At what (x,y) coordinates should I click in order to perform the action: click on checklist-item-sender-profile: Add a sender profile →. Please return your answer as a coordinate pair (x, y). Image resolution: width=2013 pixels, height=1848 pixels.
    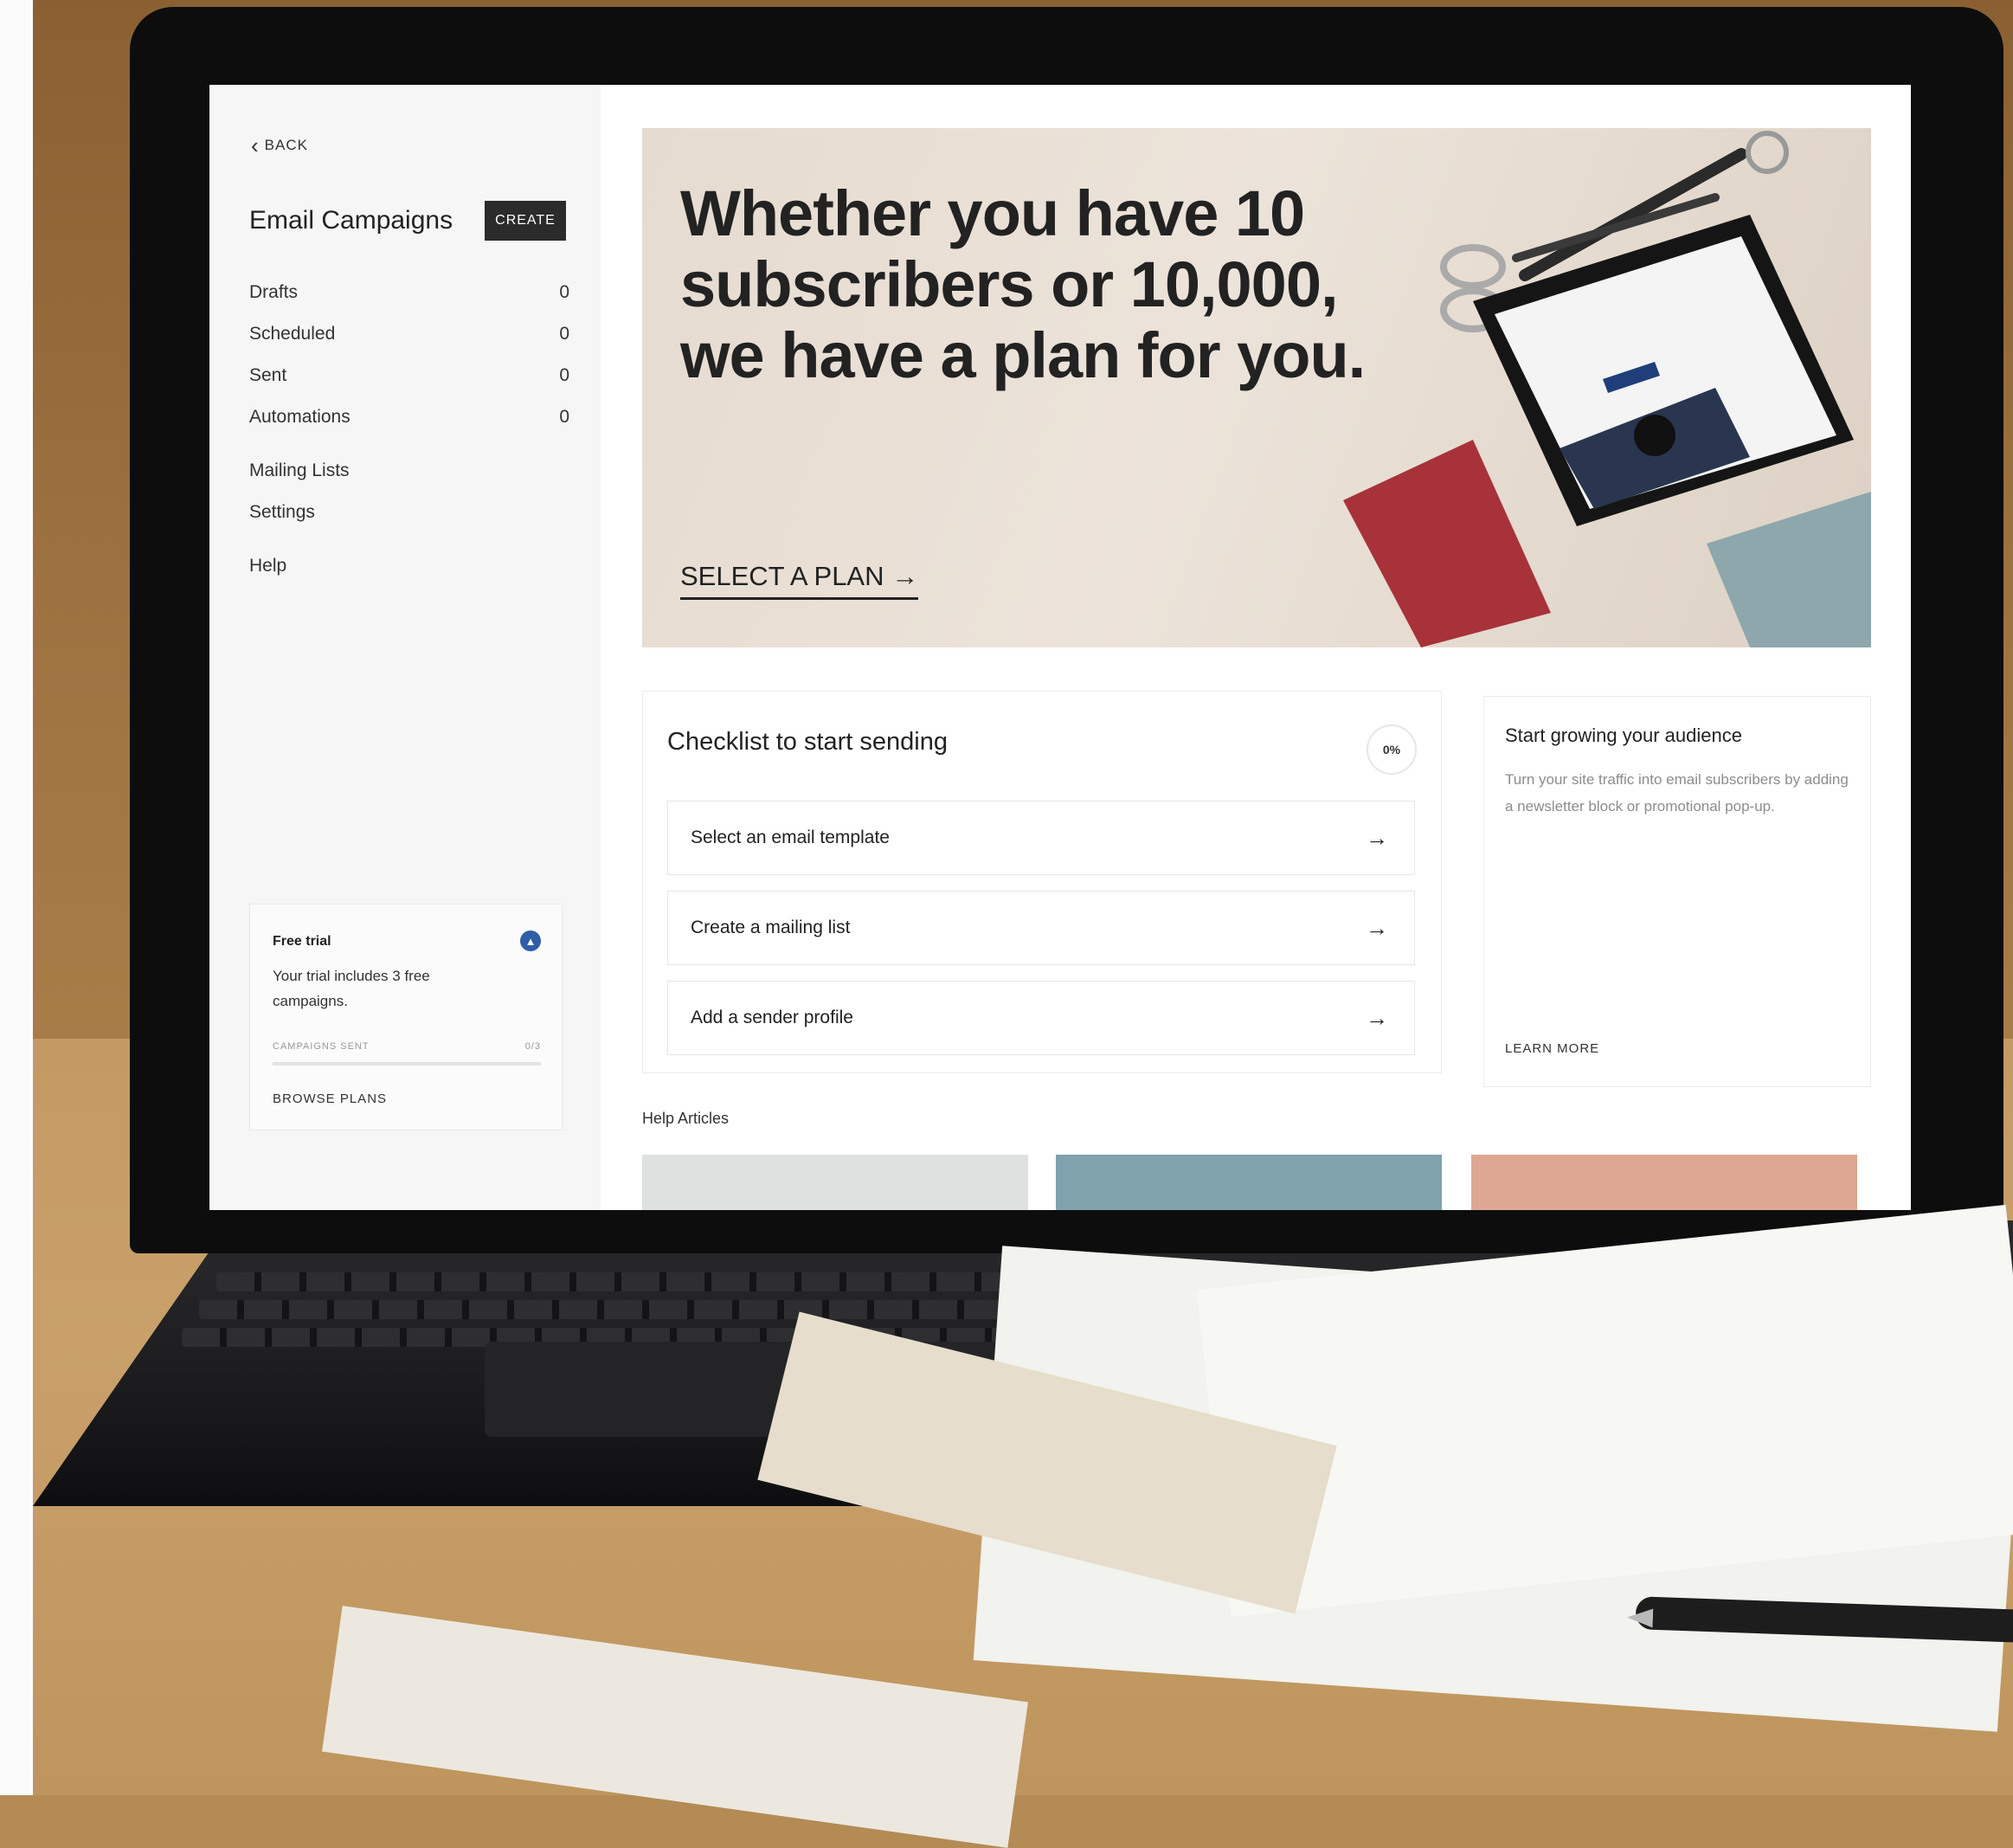
    Looking at the image, I should click on (1041, 1018).